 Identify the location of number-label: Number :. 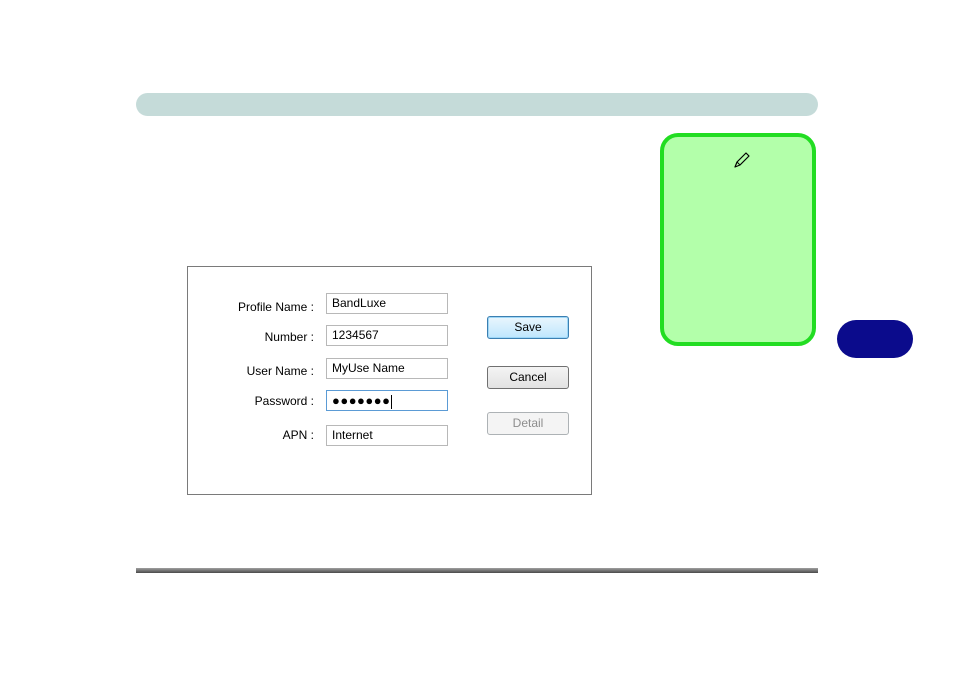
(289, 337).